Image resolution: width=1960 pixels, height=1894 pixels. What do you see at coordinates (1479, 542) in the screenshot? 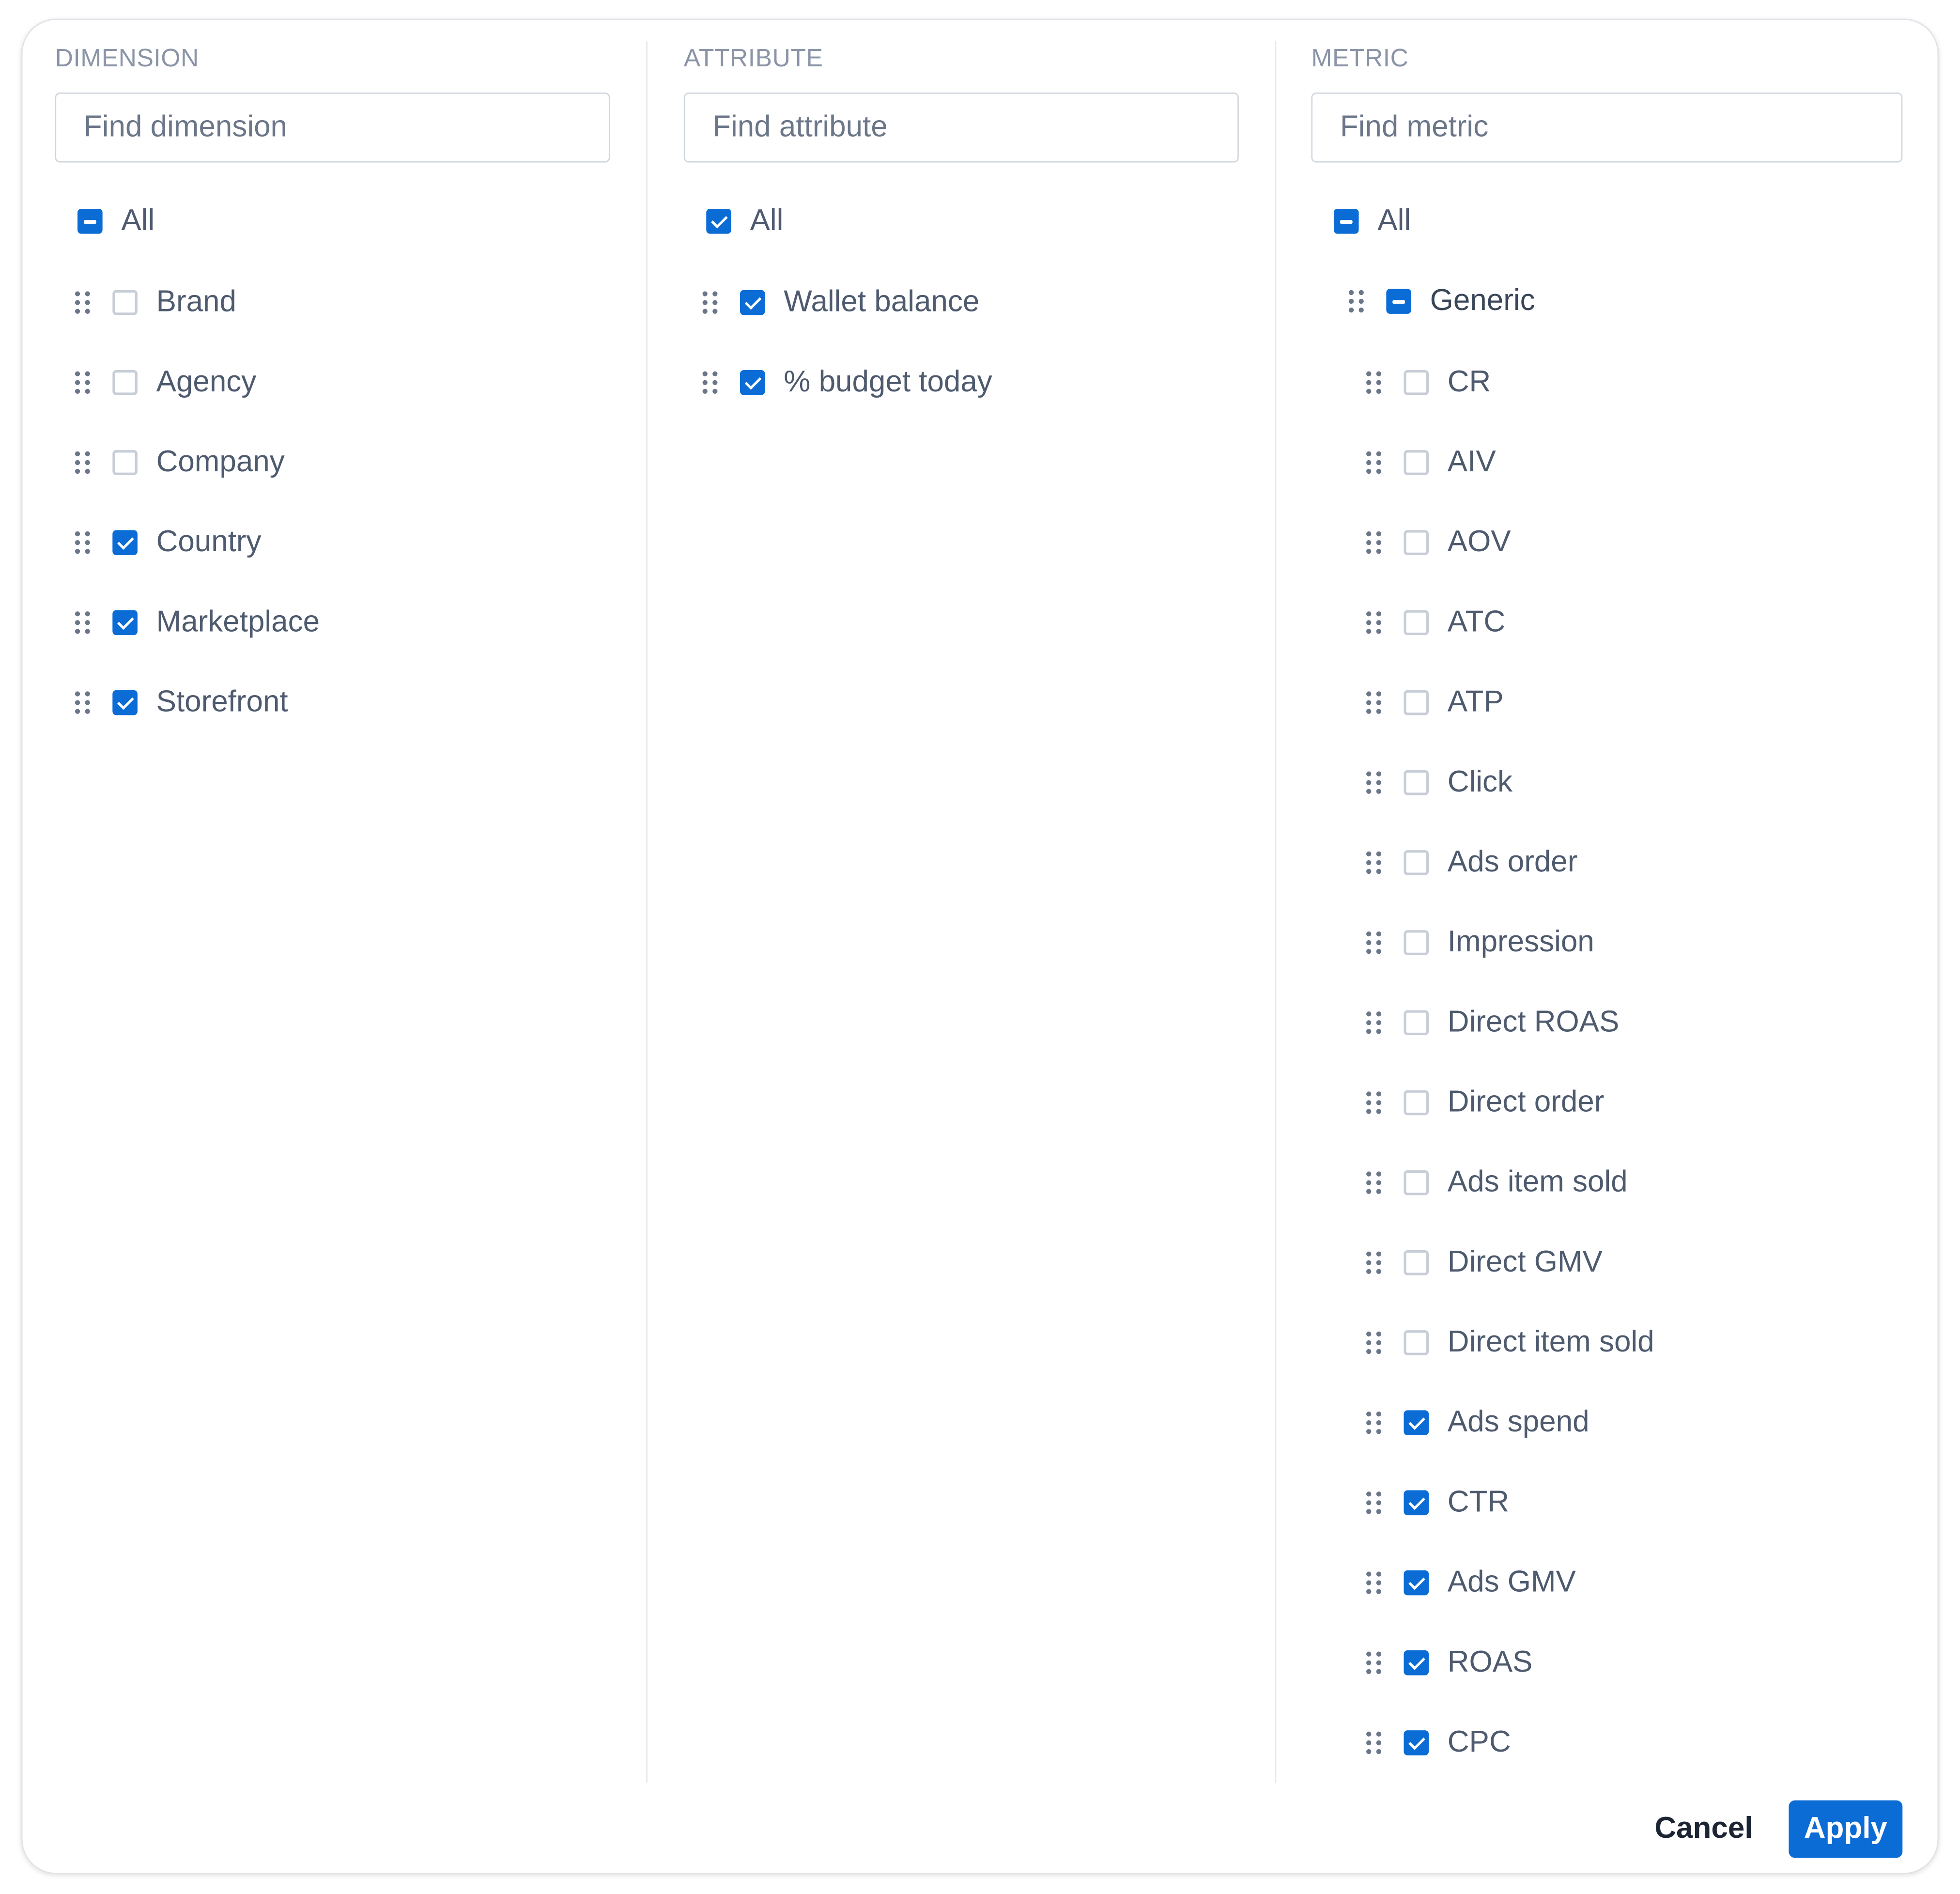
I see `metric-option-label: AOV` at bounding box center [1479, 542].